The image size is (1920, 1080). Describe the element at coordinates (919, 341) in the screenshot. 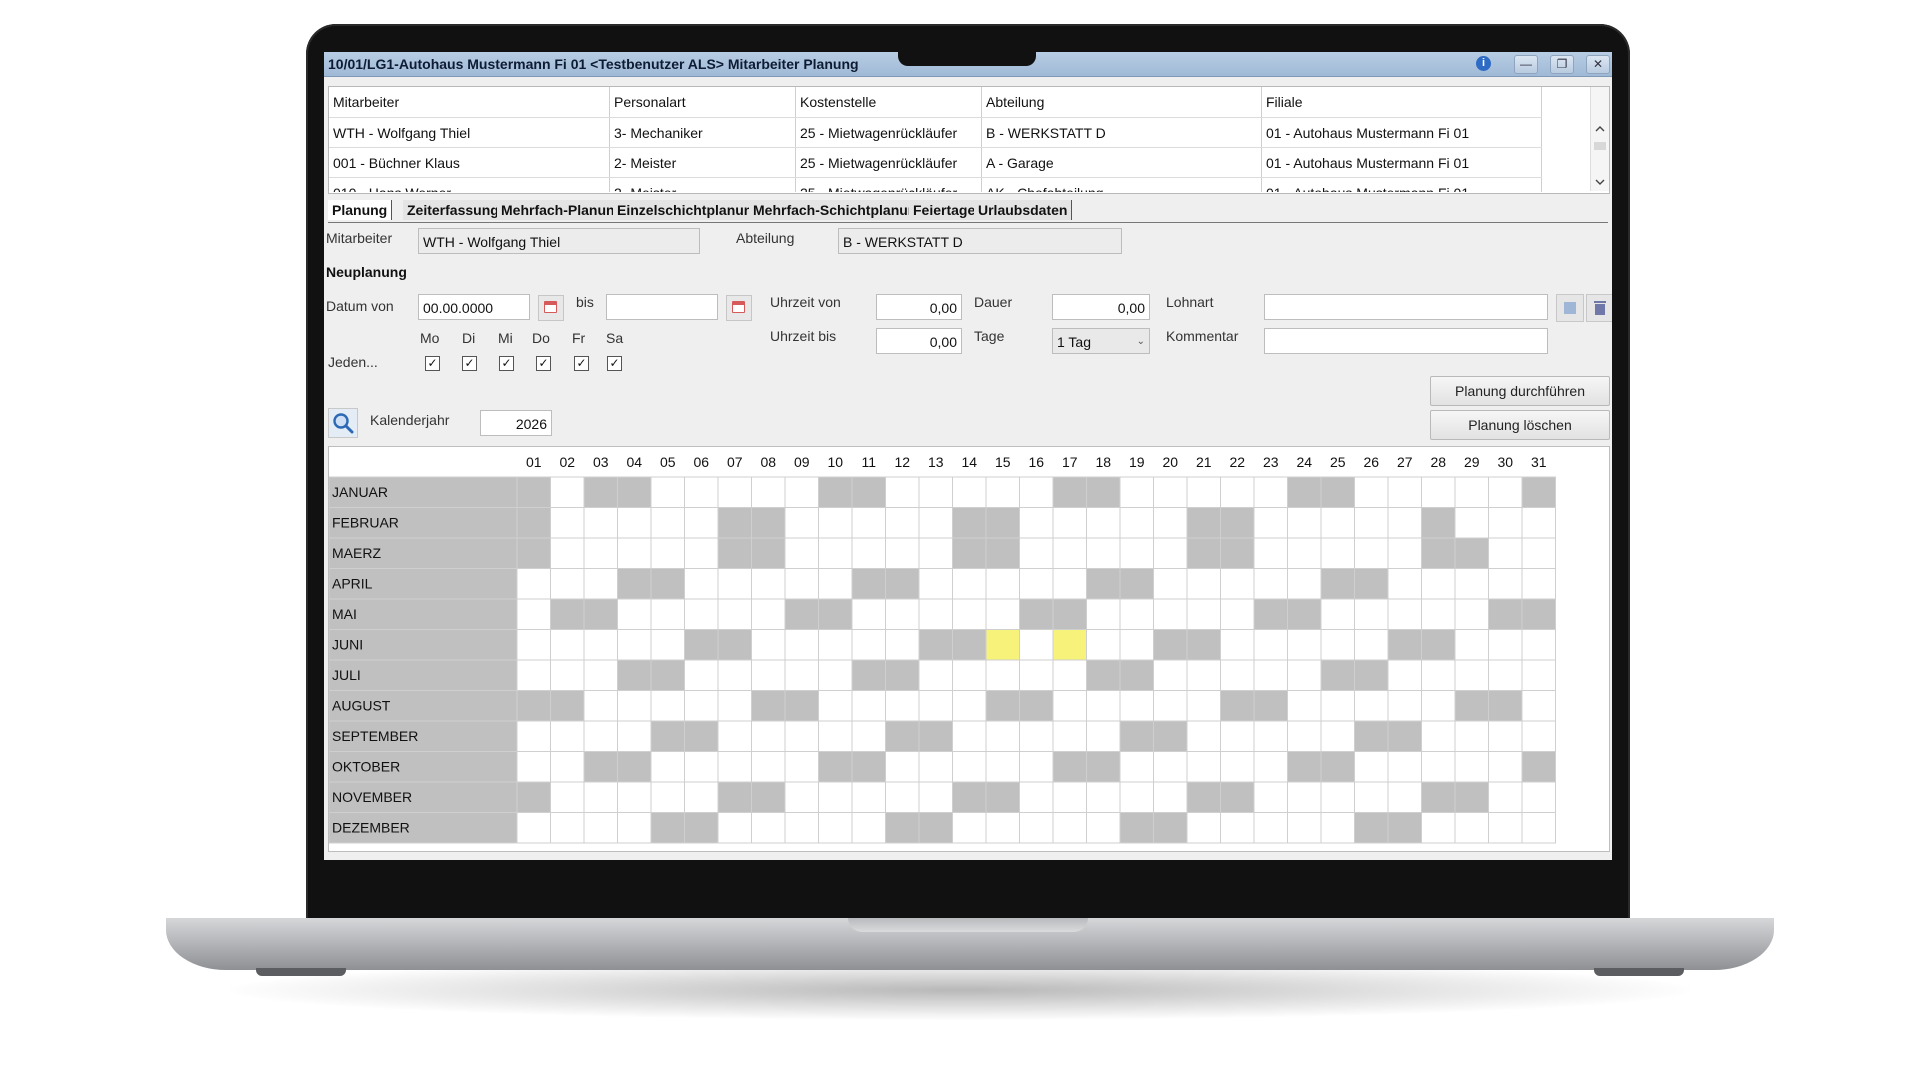

I see `uhrzeit-bis-input: 0,00` at that location.